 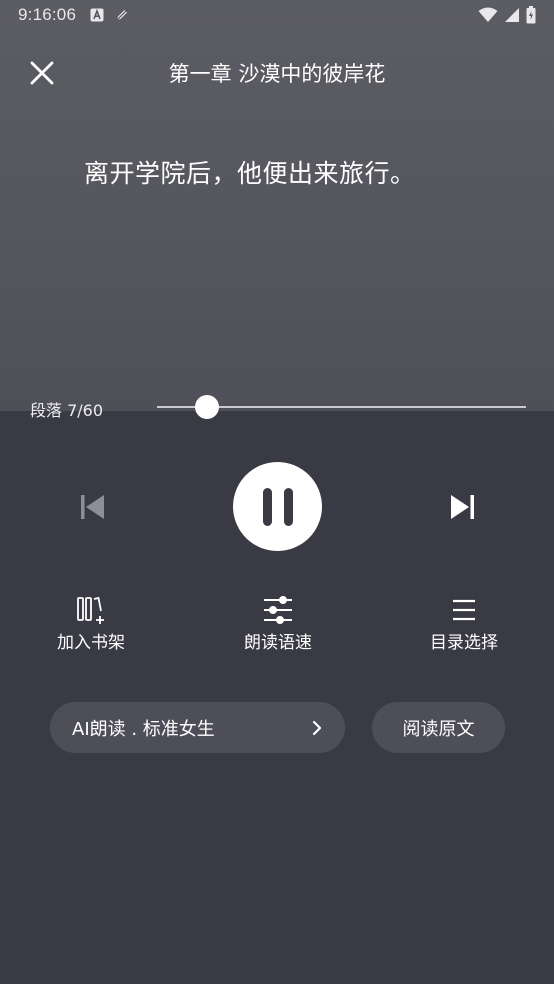 What do you see at coordinates (97, 15) in the screenshot?
I see `a-square-icon` at bounding box center [97, 15].